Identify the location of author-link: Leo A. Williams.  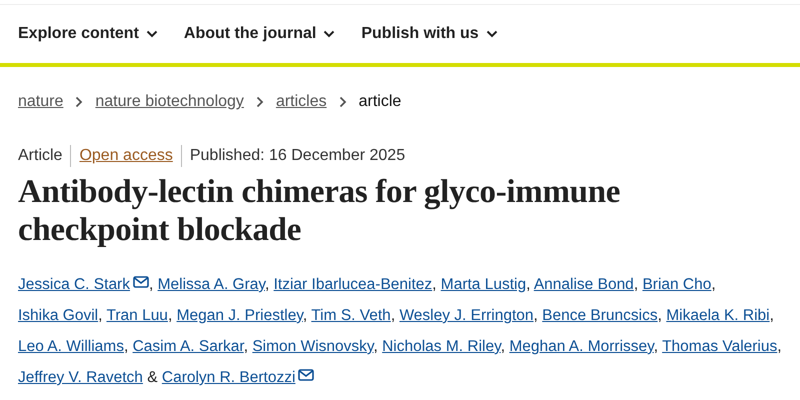
(71, 346).